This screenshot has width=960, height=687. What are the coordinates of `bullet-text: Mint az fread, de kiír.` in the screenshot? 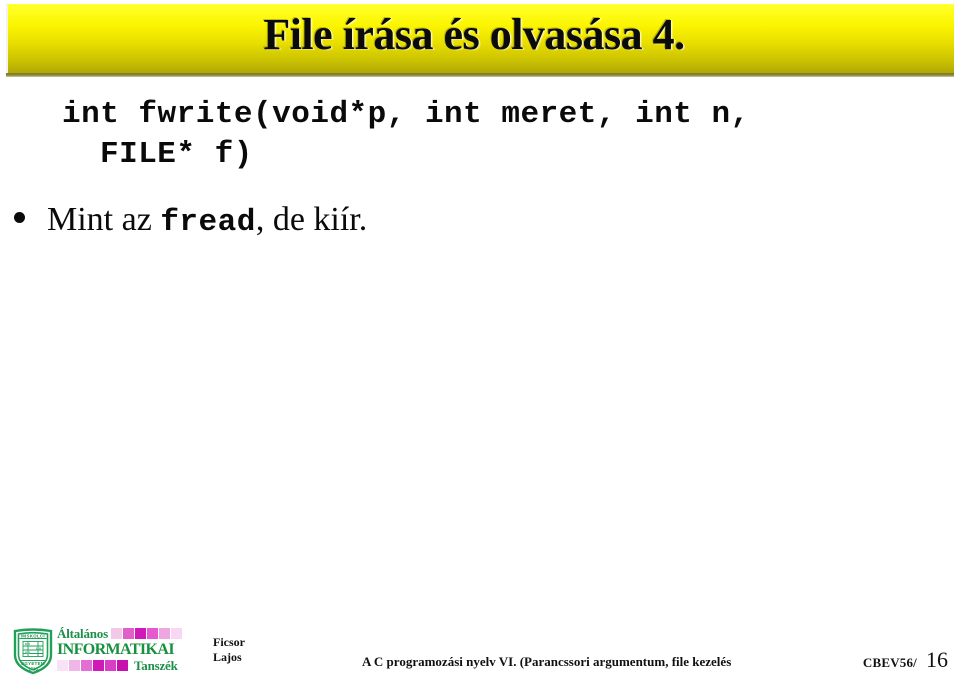 It's located at (207, 221).